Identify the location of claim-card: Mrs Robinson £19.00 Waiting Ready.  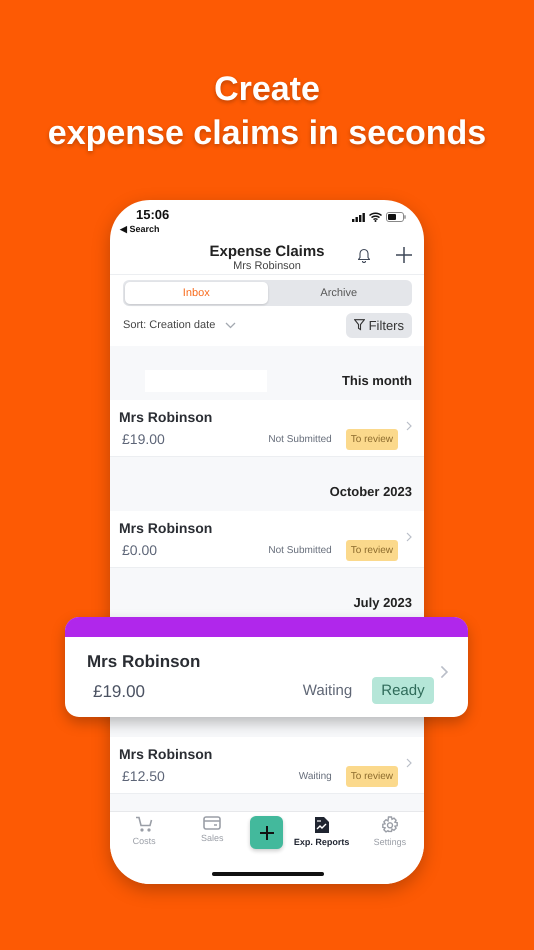
(266, 667).